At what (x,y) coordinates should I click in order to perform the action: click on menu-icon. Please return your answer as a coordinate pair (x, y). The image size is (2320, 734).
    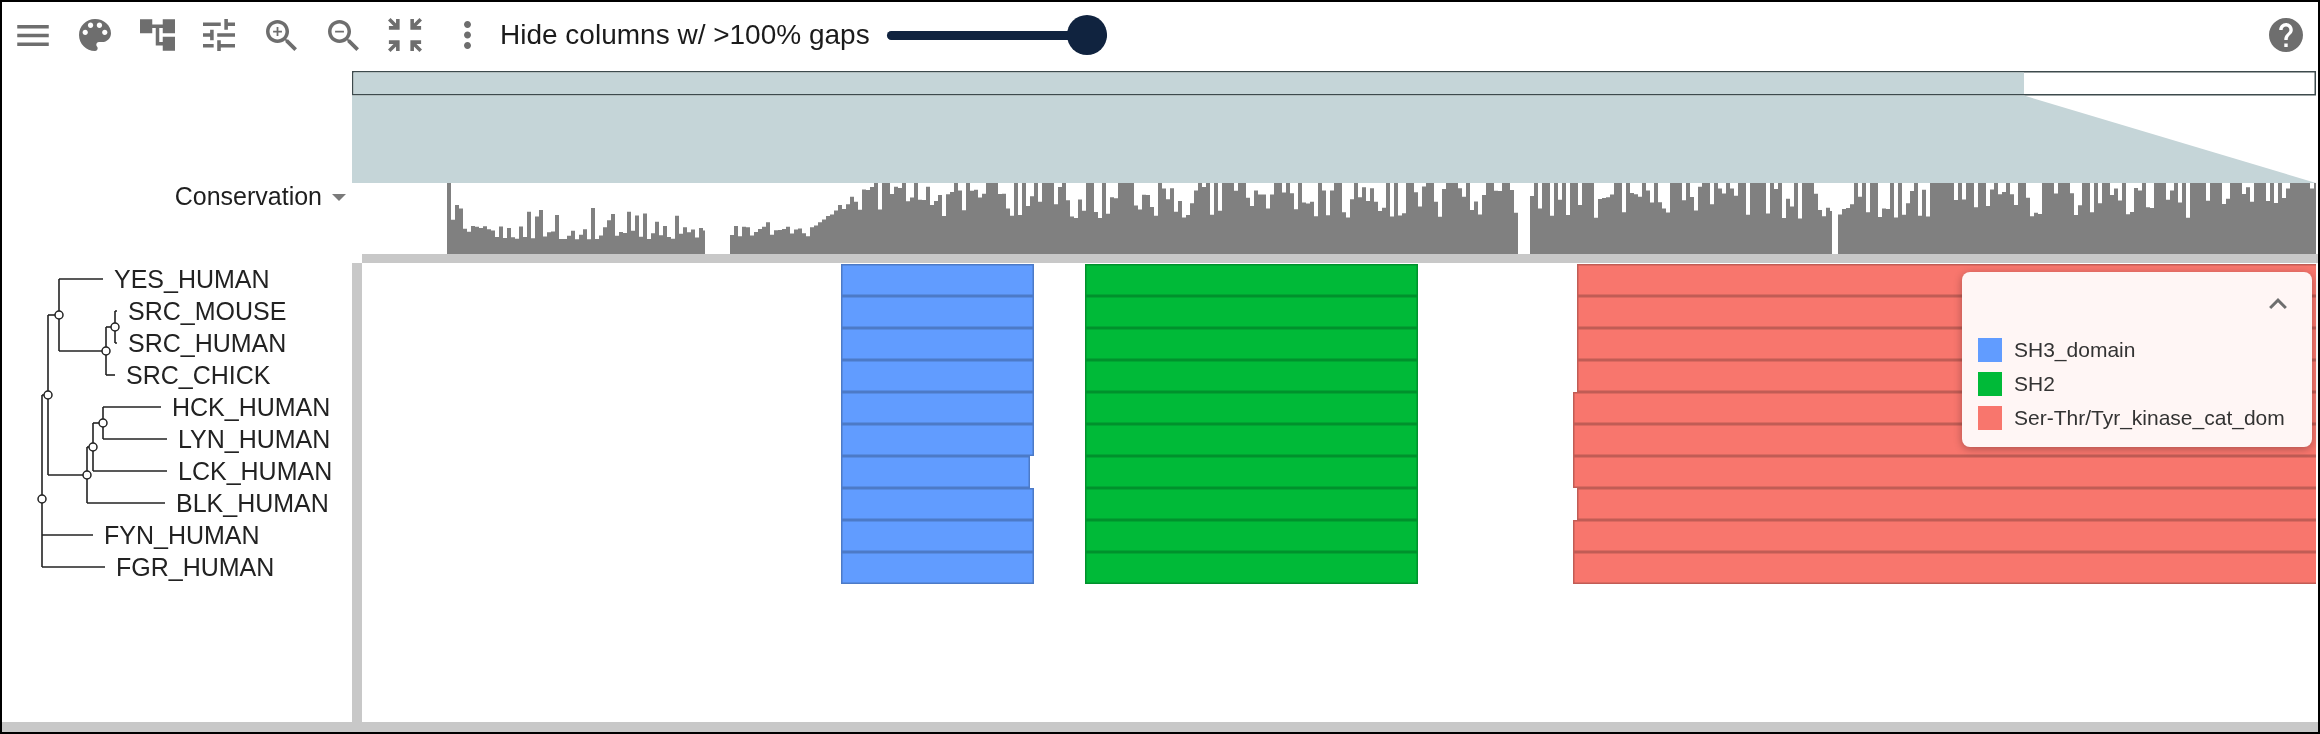
    Looking at the image, I should click on (33, 35).